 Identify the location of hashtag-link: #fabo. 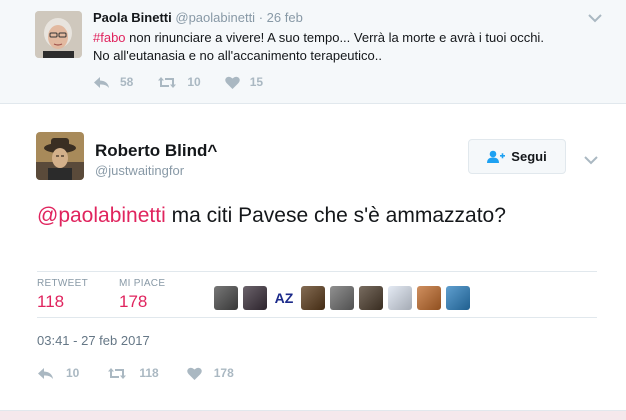
(109, 37).